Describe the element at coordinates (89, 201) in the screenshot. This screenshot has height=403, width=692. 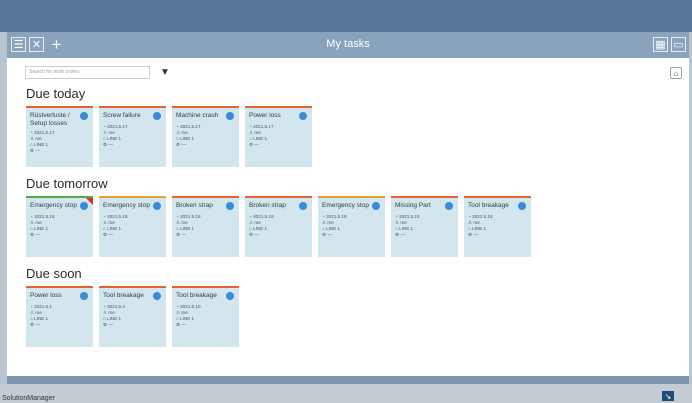
I see `overdue-marker` at that location.